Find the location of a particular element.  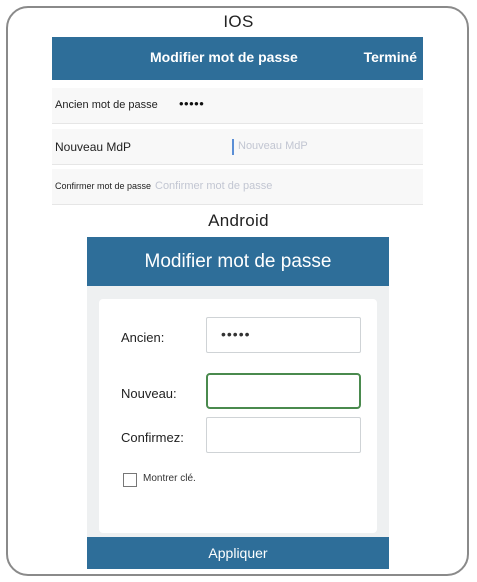

ios-nav-bar: Modifier mot de passe Terminé is located at coordinates (237, 58).